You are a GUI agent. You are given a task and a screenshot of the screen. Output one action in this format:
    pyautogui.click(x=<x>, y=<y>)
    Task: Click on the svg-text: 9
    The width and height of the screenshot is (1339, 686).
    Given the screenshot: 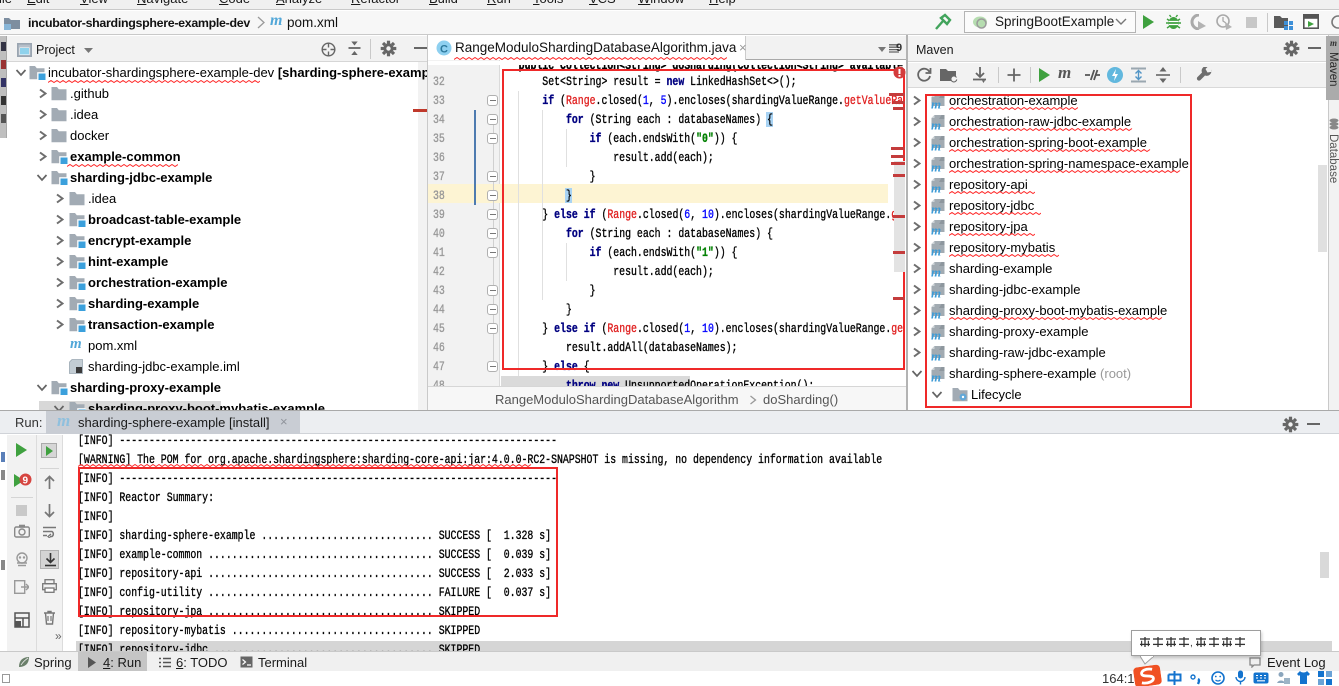 What is the action you would take?
    pyautogui.click(x=26, y=481)
    